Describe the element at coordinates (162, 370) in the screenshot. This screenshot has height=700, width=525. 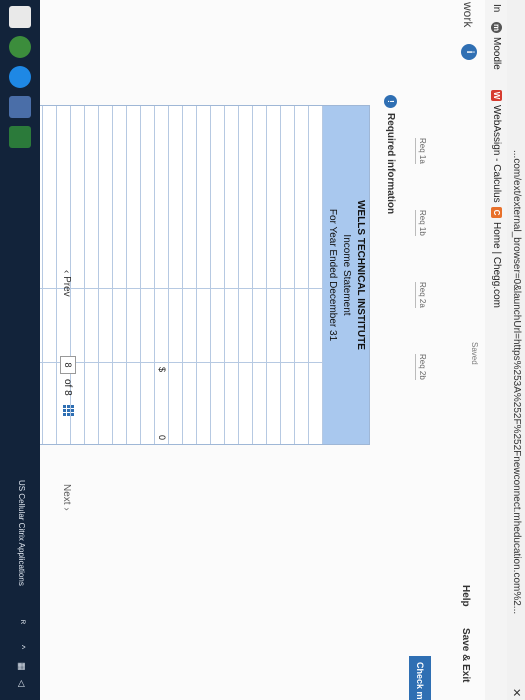
I see `currency-symbol: $` at that location.